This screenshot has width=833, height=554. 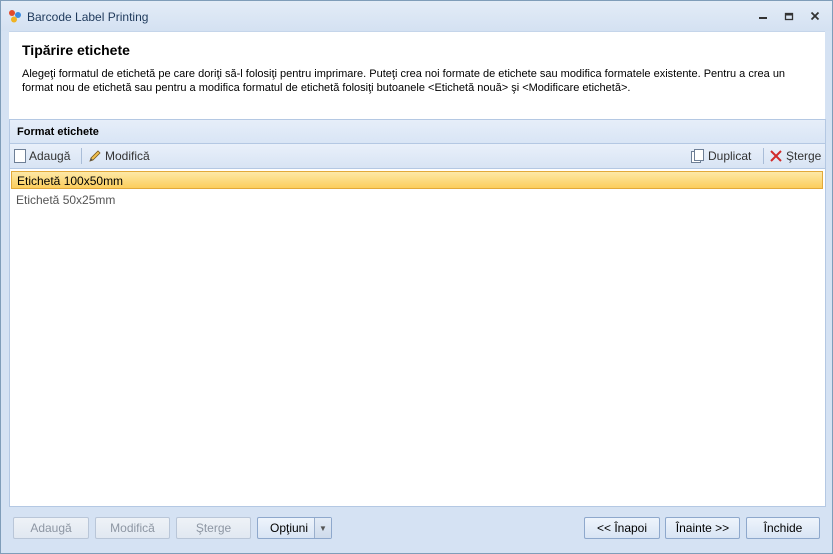 I want to click on title-bar: Barcode Label Printing, so click(x=416, y=16).